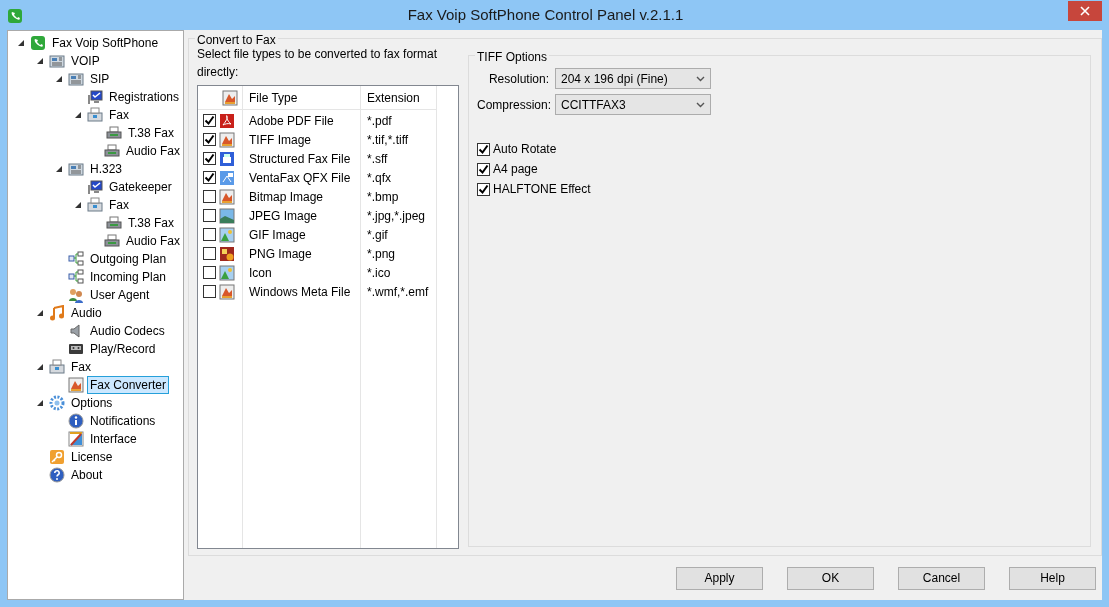 The height and width of the screenshot is (607, 1109). Describe the element at coordinates (120, 295) in the screenshot. I see `tree-item: User Agent` at that location.